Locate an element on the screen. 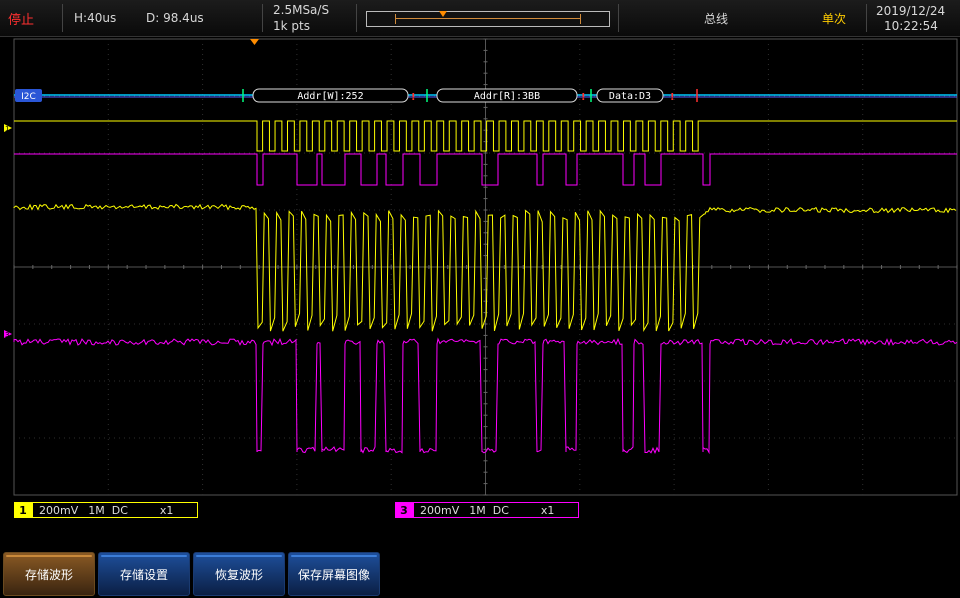 The height and width of the screenshot is (598, 960). decode-frame-text: Addr[W]:252 is located at coordinates (330, 96).